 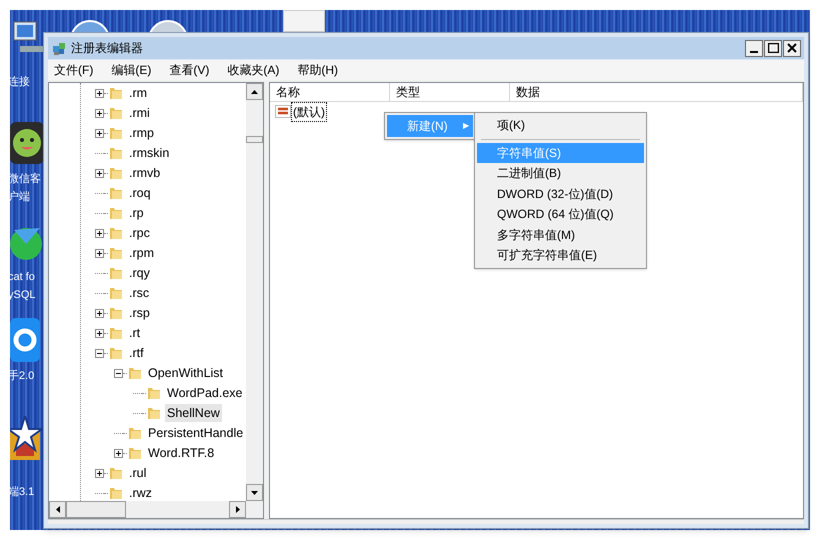 What do you see at coordinates (131, 70) in the screenshot?
I see `menu-item: 编辑(E)` at bounding box center [131, 70].